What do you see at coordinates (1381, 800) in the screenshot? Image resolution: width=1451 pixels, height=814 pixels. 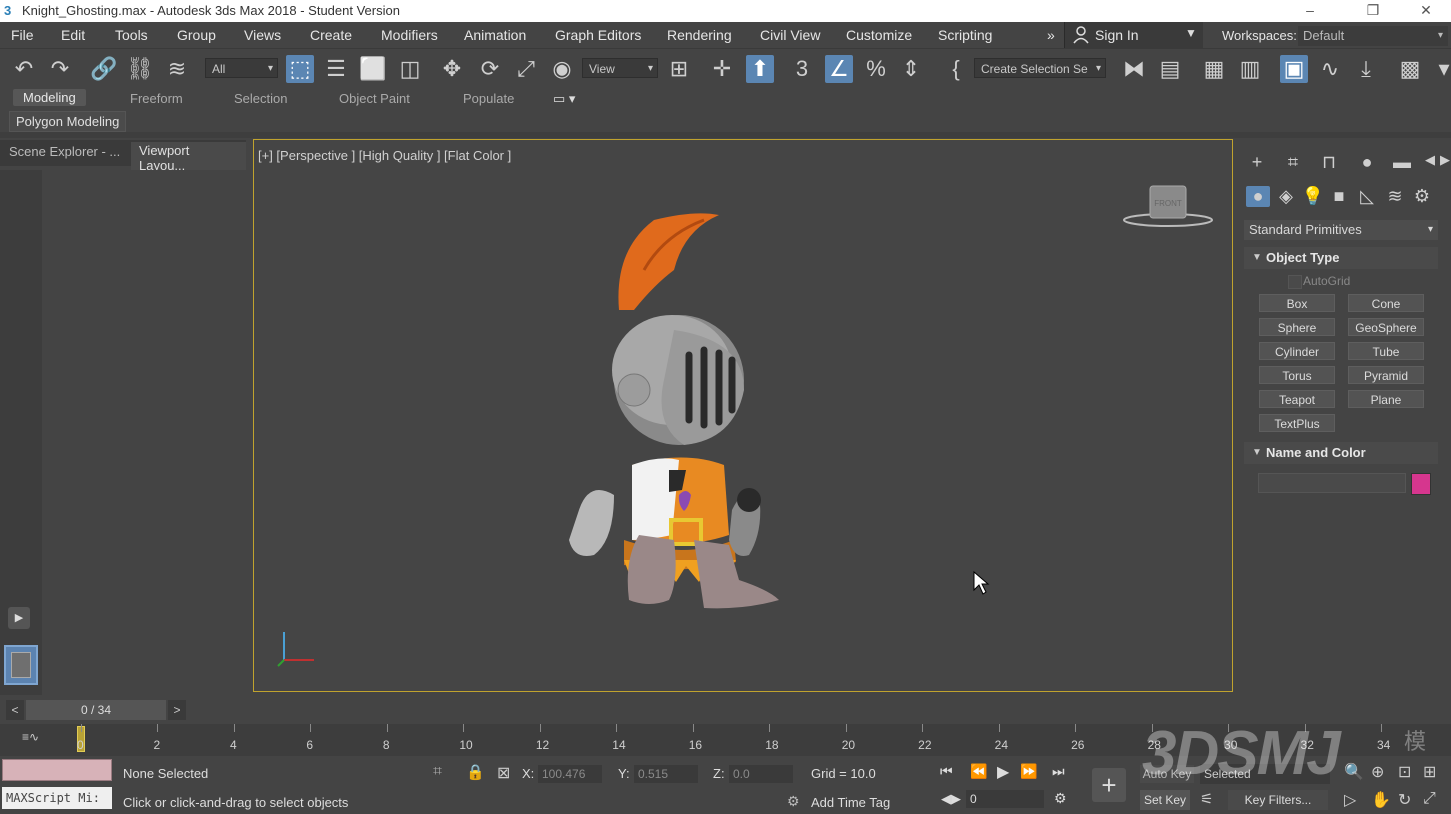 I see `pan-view-icon: ✋` at bounding box center [1381, 800].